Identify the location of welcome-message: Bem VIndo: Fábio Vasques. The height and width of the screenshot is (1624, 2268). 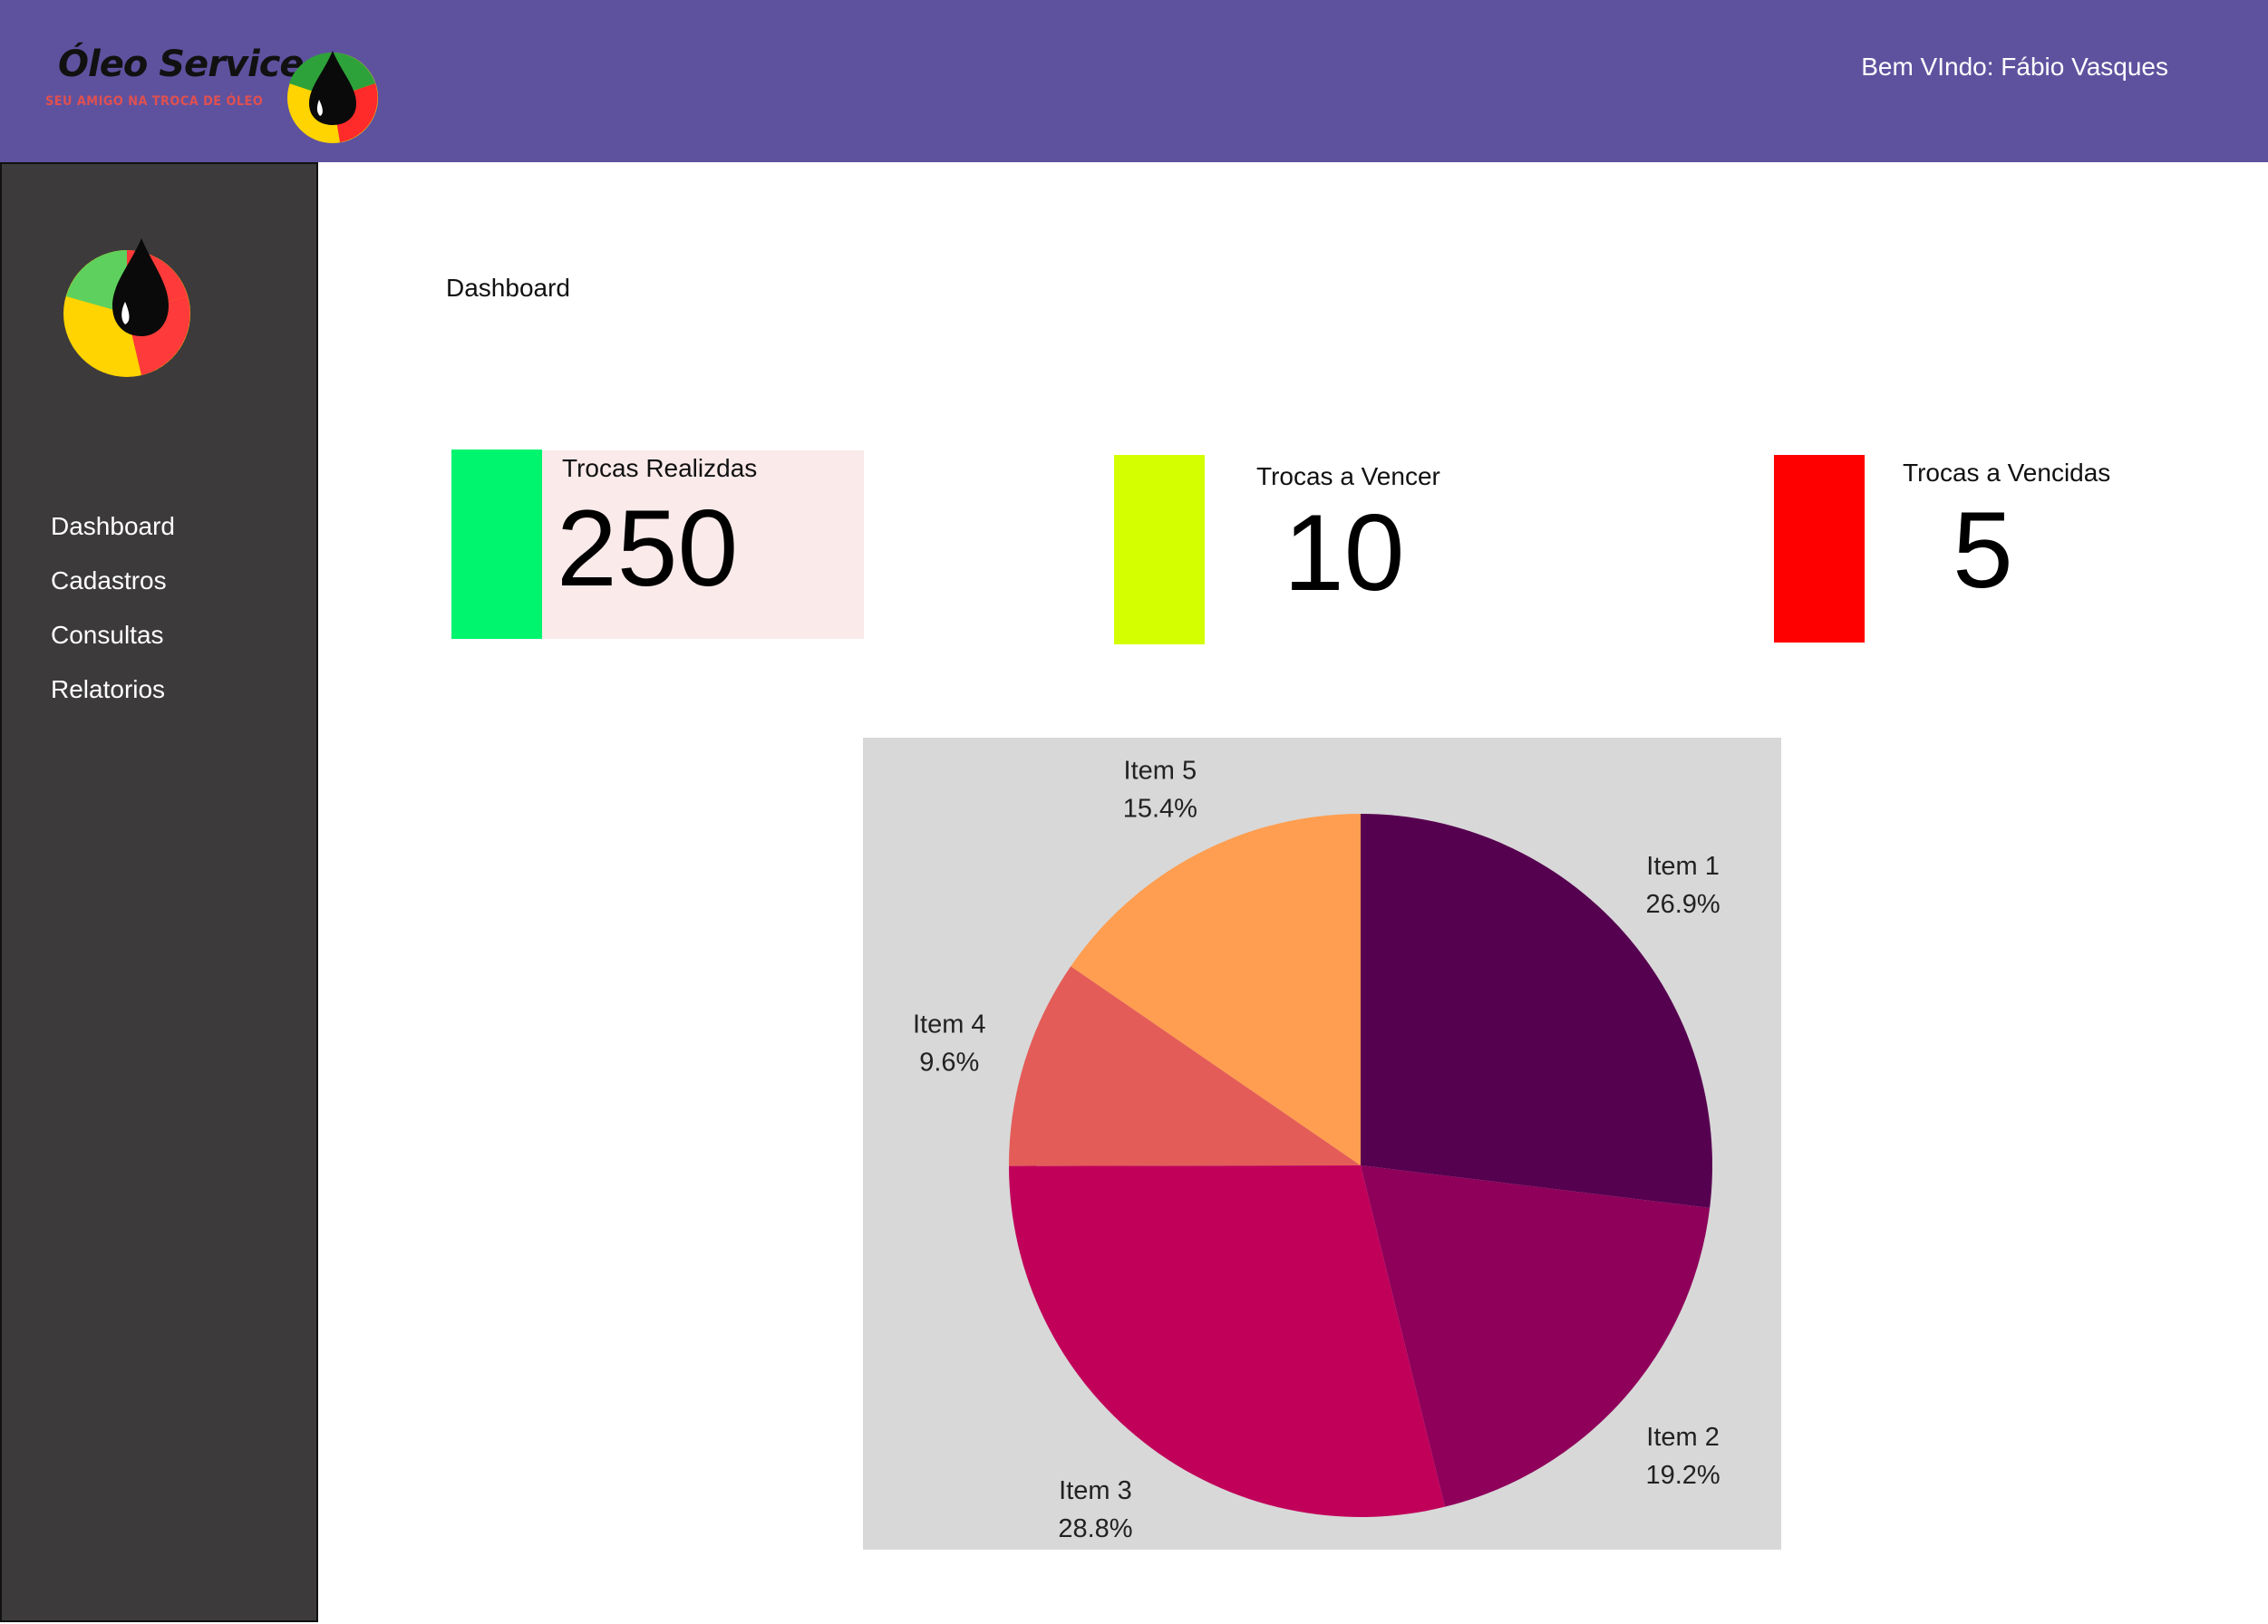
(2014, 67).